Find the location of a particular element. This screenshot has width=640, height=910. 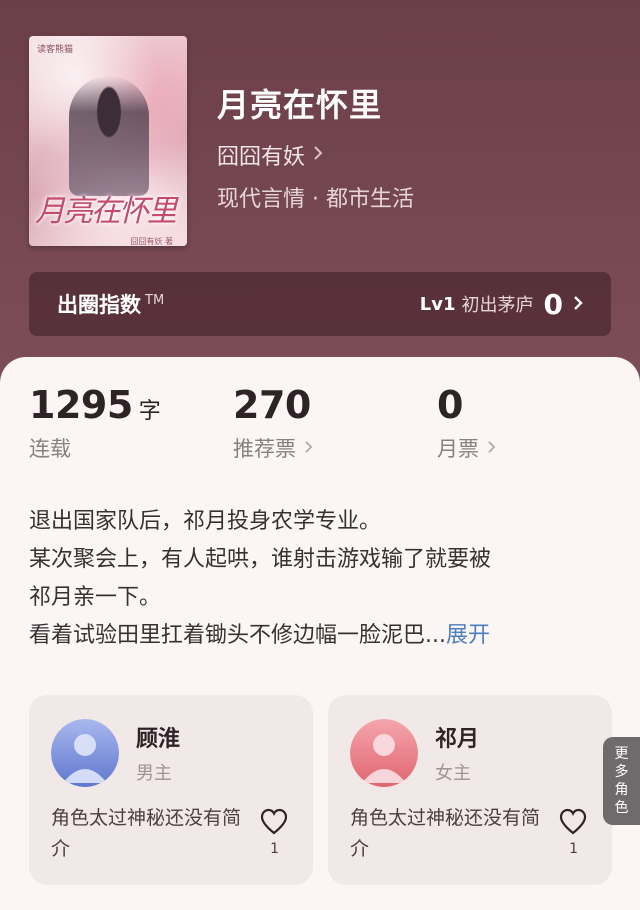

synopsis-line: 祁月亲一下。 is located at coordinates (95, 597).